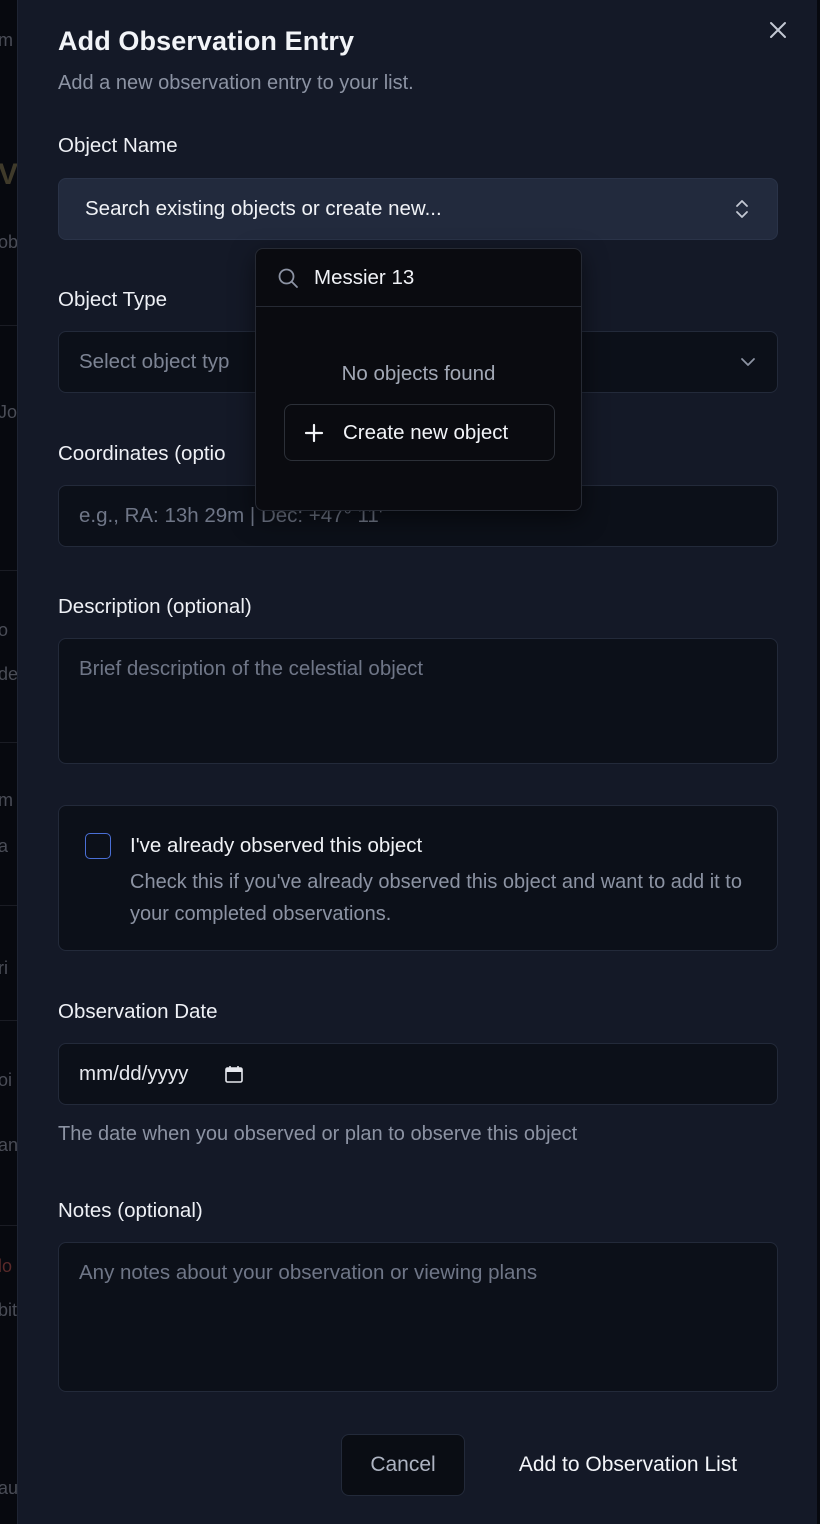 Image resolution: width=820 pixels, height=1524 pixels. I want to click on no-results-message: No objects found, so click(418, 373).